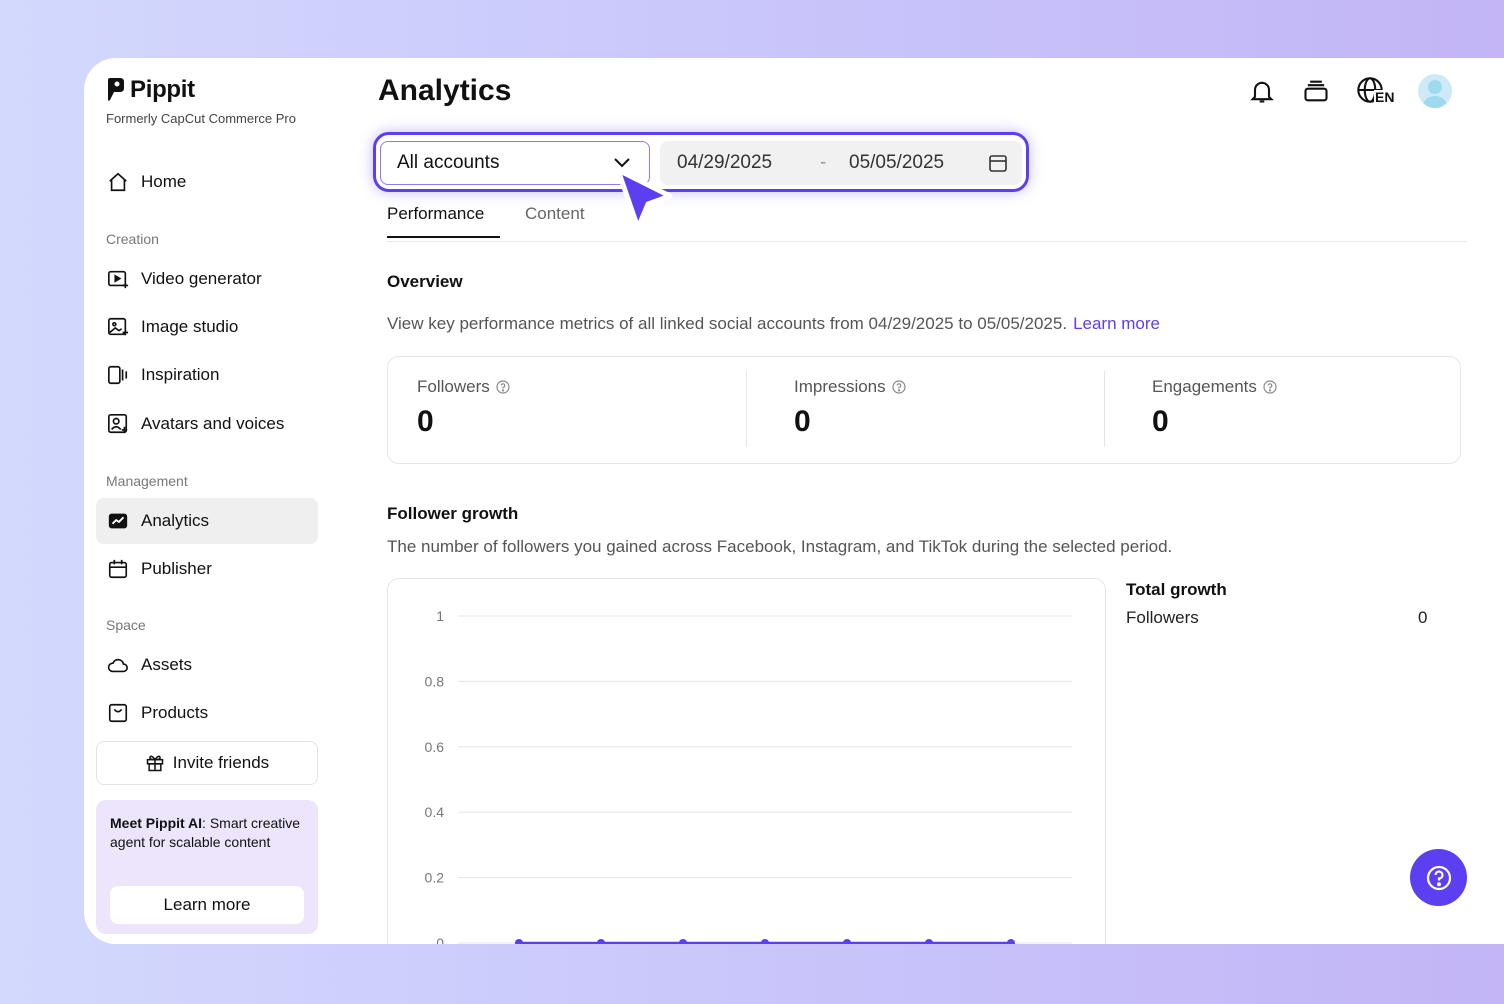  What do you see at coordinates (841, 163) in the screenshot?
I see `date-range-picker: 04/29/2025 - 05/05/2025` at bounding box center [841, 163].